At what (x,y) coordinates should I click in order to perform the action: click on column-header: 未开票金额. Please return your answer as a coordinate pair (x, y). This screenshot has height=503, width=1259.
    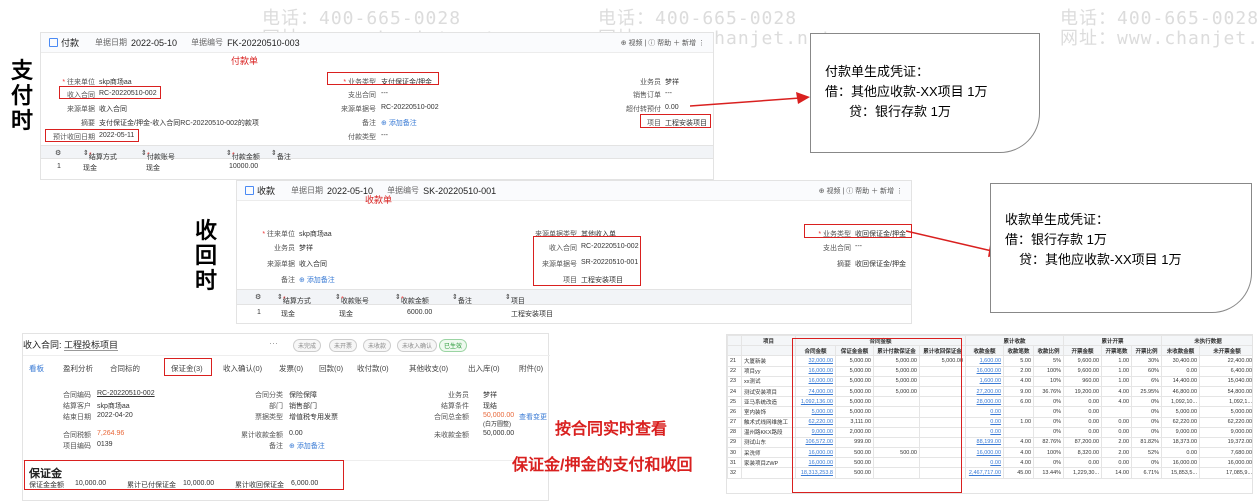
    Looking at the image, I should click on (1225, 351).